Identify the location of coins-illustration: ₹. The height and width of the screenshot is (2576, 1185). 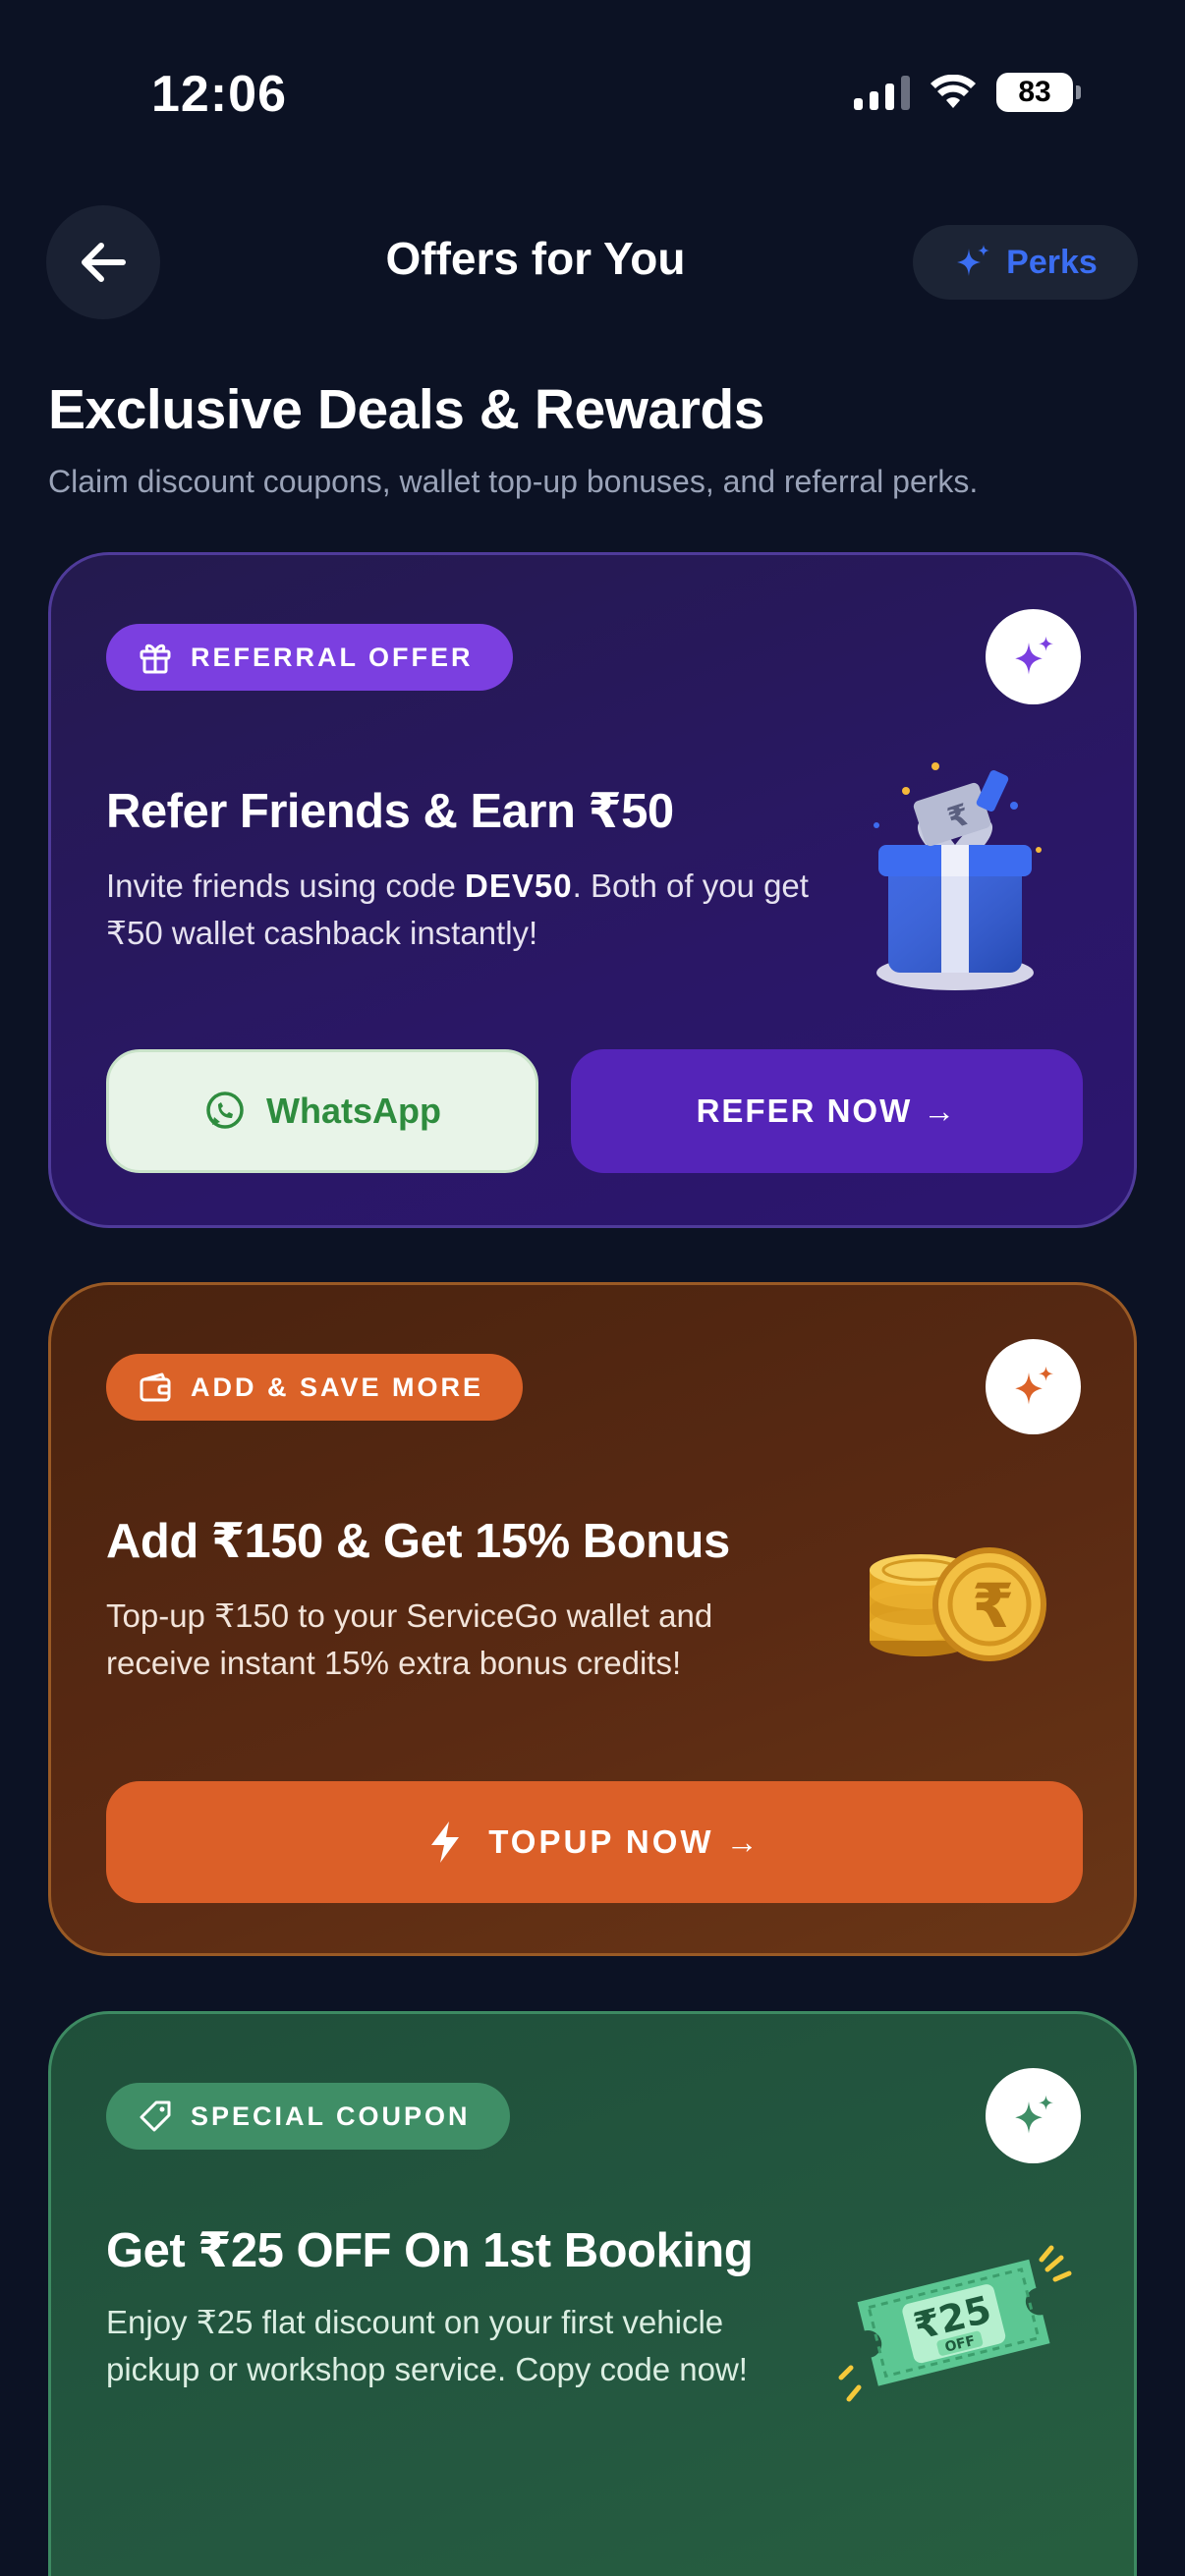
(958, 1604).